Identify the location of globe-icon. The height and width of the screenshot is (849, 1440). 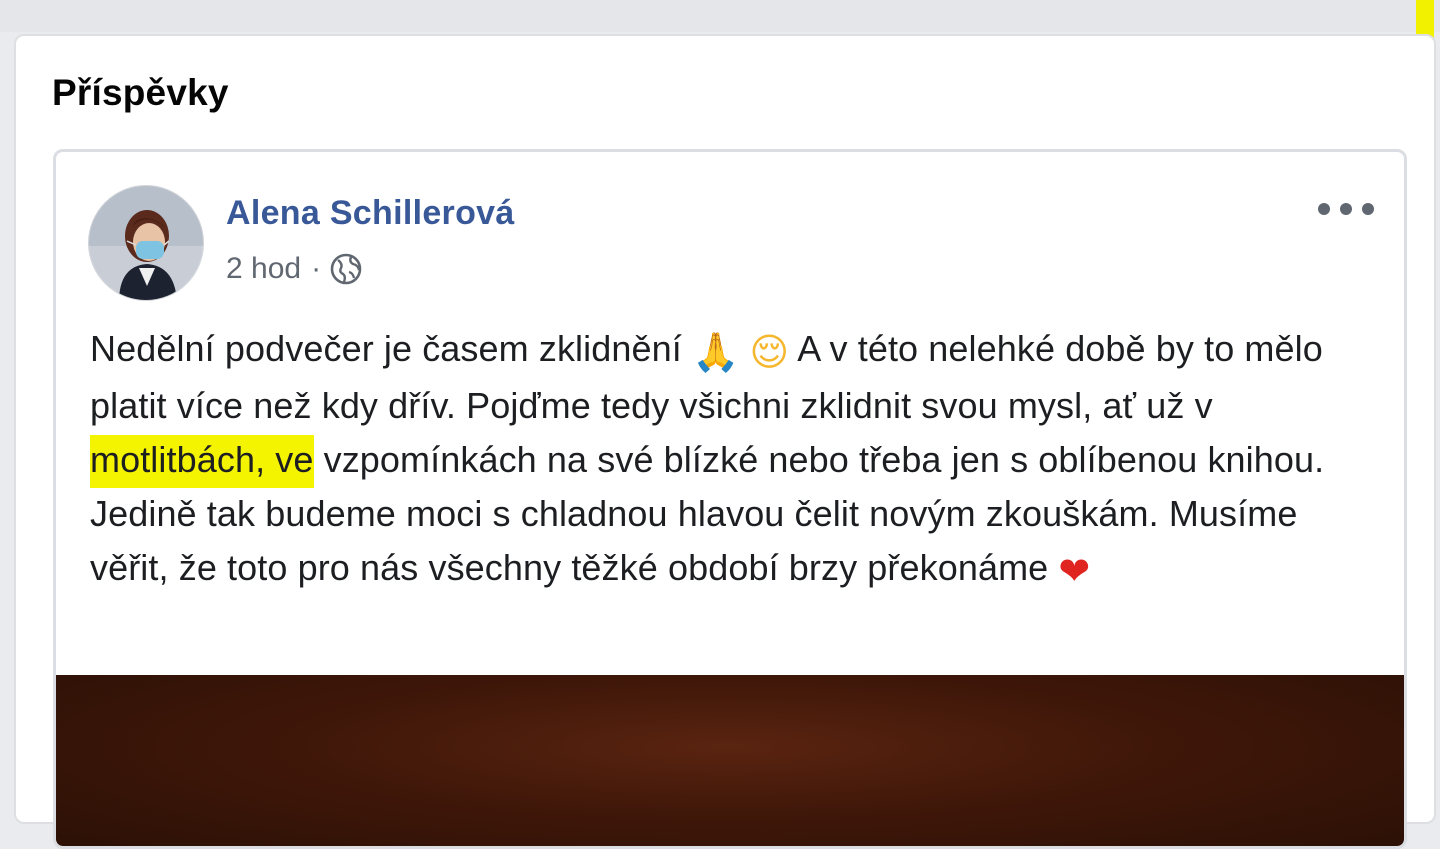
(346, 269).